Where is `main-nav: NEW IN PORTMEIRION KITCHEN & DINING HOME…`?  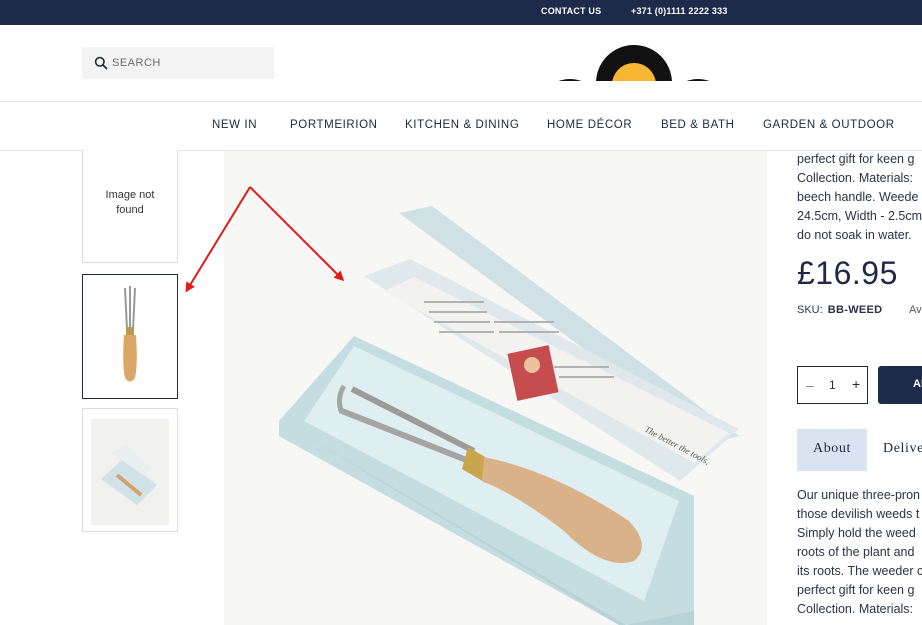
main-nav: NEW IN PORTMEIRION KITCHEN & DINING HOME… is located at coordinates (461, 126).